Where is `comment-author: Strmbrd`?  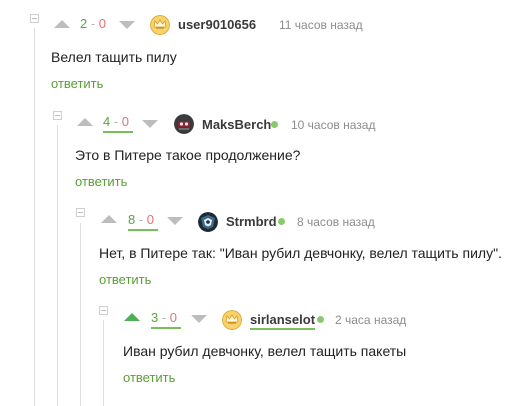 comment-author: Strmbrd is located at coordinates (251, 221).